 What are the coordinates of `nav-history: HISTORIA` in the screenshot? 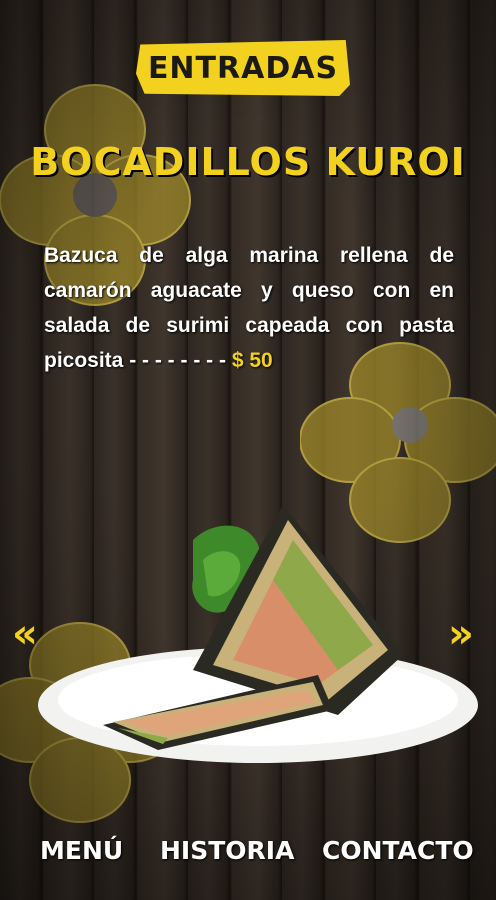 It's located at (227, 850).